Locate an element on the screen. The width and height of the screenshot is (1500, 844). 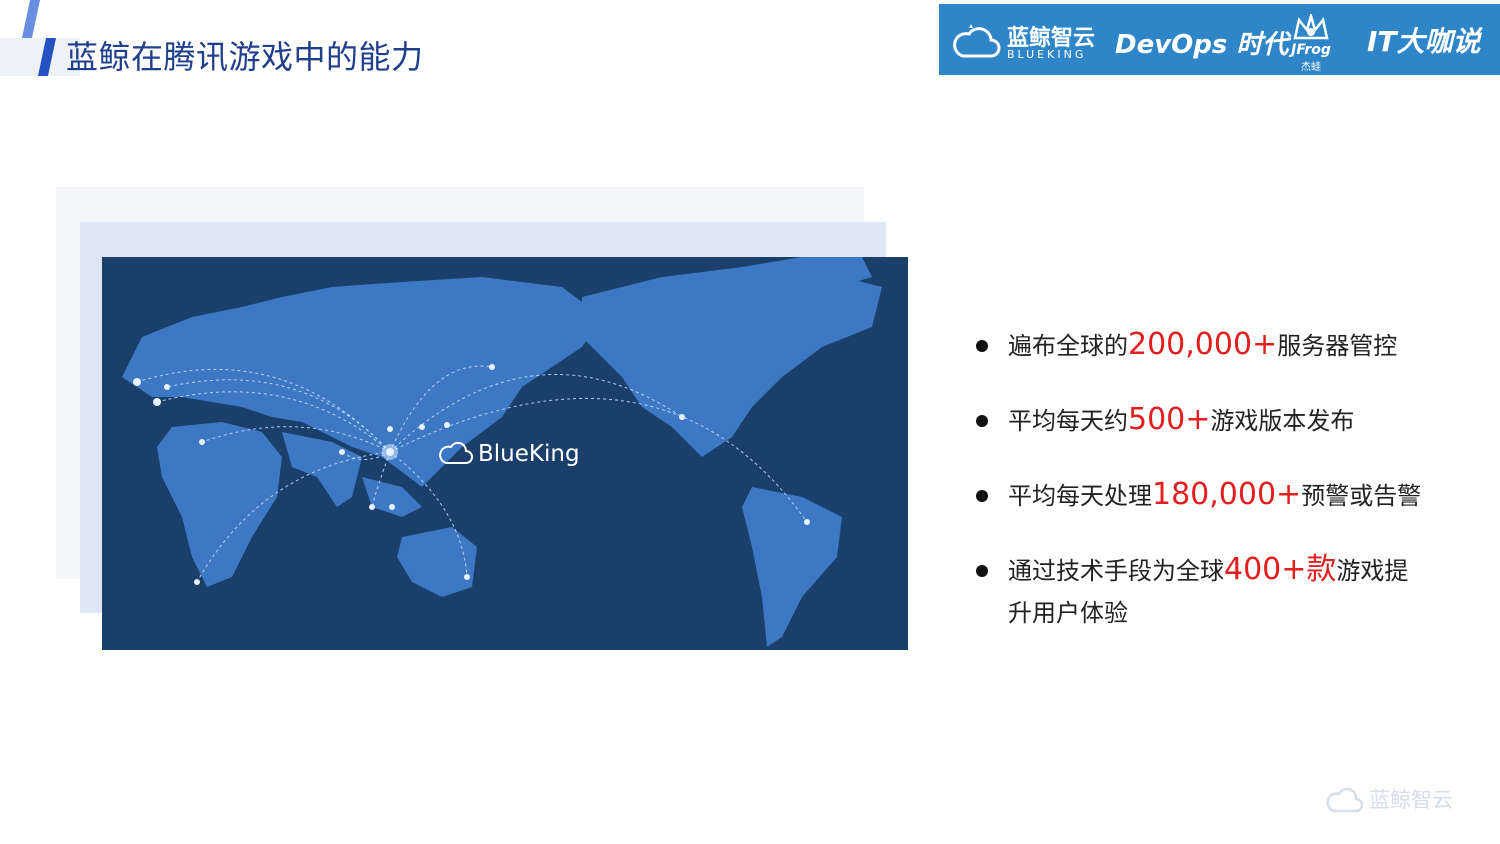
blueking-logo-en: BLUEKING is located at coordinates (1047, 54).